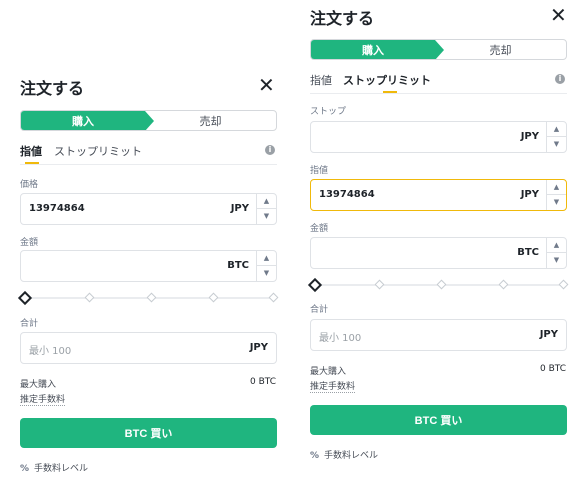 This screenshot has width=581, height=480. What do you see at coordinates (438, 137) in the screenshot?
I see `stop-input: JPY ▲ ▼` at bounding box center [438, 137].